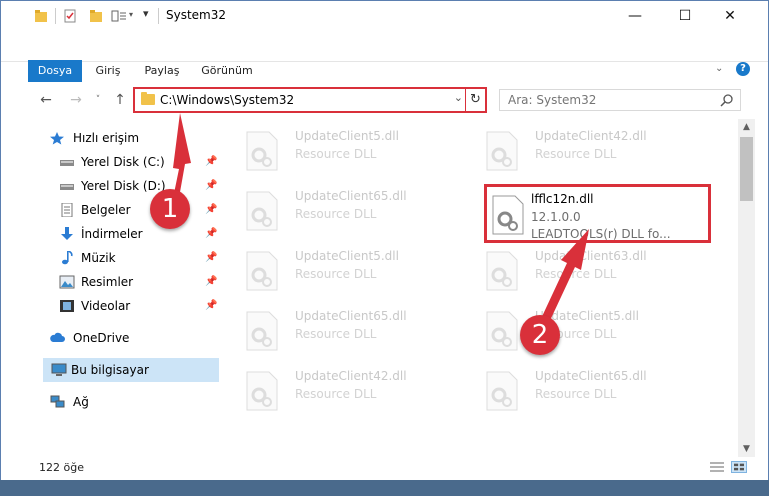  What do you see at coordinates (685, 16) in the screenshot?
I see `maximize-button: ☐` at bounding box center [685, 16].